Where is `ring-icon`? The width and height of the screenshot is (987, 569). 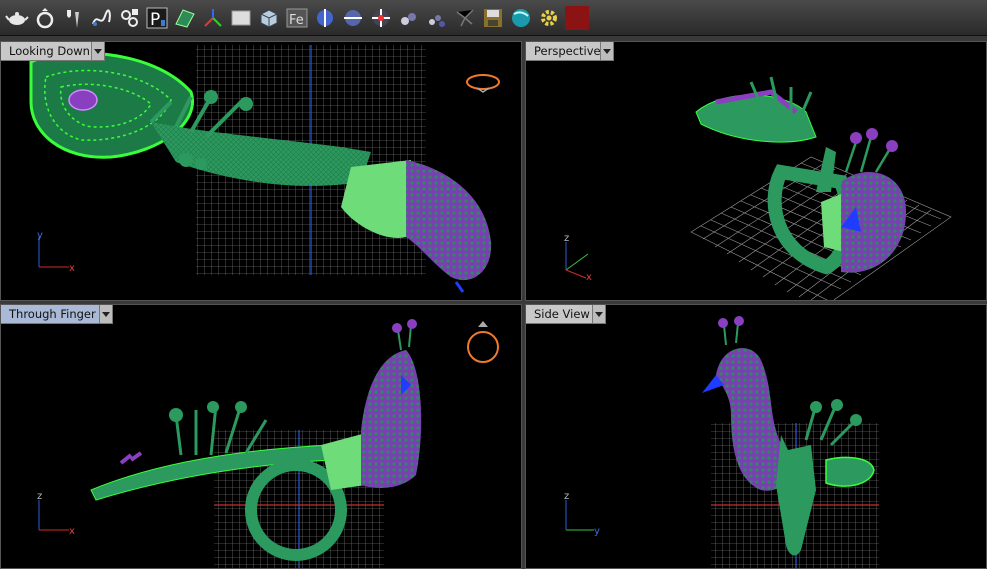
ring-icon is located at coordinates (45, 18).